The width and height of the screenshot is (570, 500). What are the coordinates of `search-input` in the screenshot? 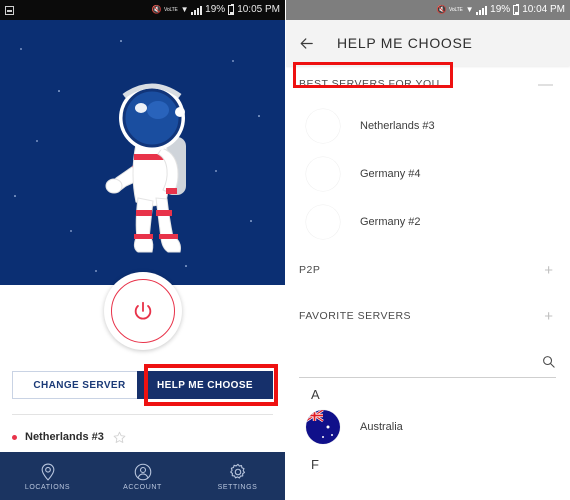 It's located at (420, 362).